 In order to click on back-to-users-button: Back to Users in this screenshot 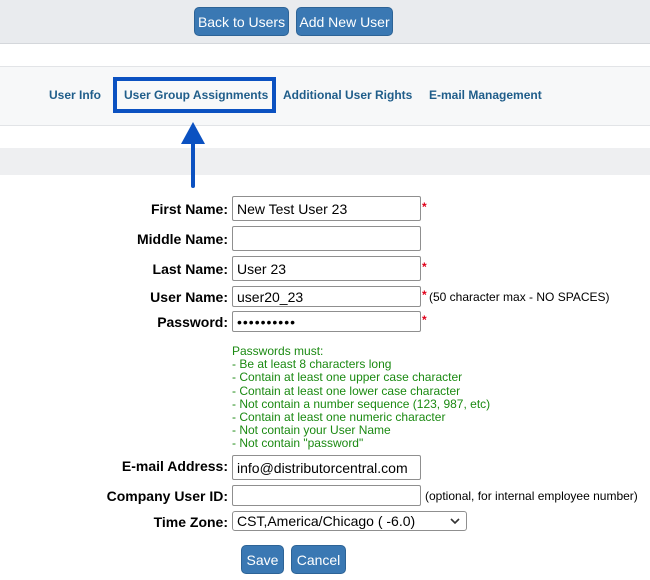, I will do `click(241, 21)`.